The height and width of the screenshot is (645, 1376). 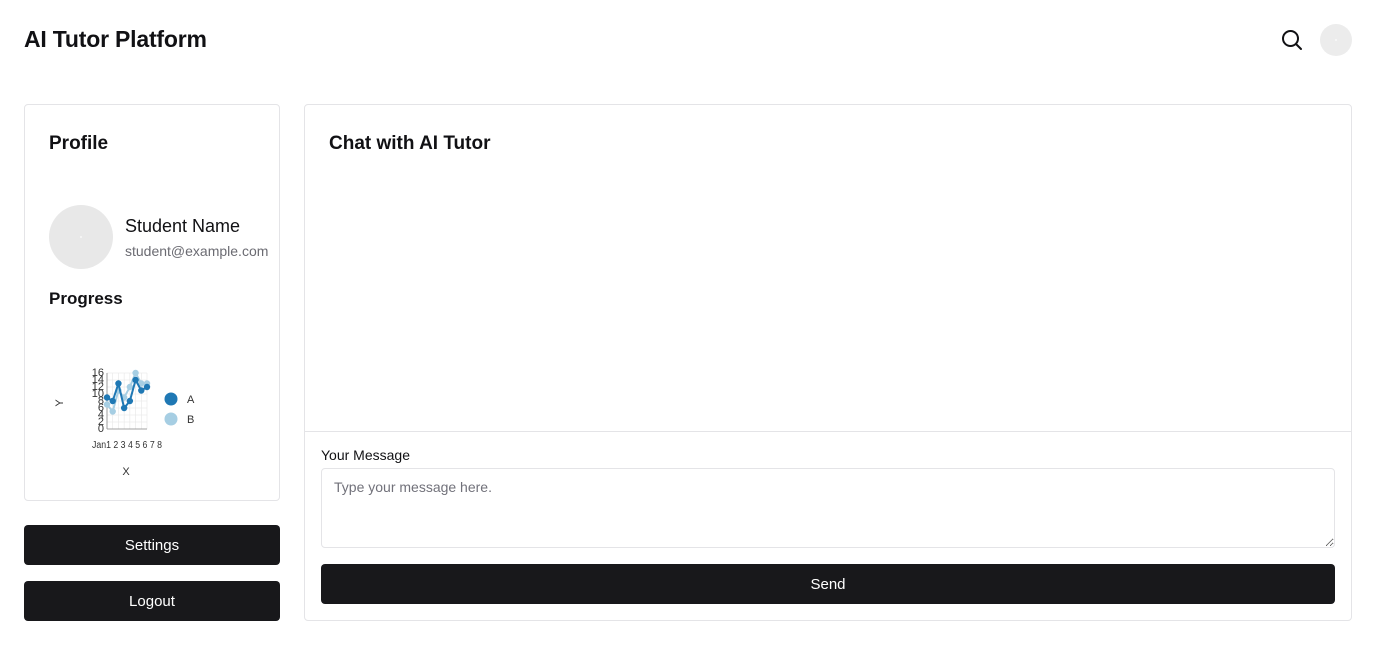 What do you see at coordinates (828, 508) in the screenshot?
I see `message-input` at bounding box center [828, 508].